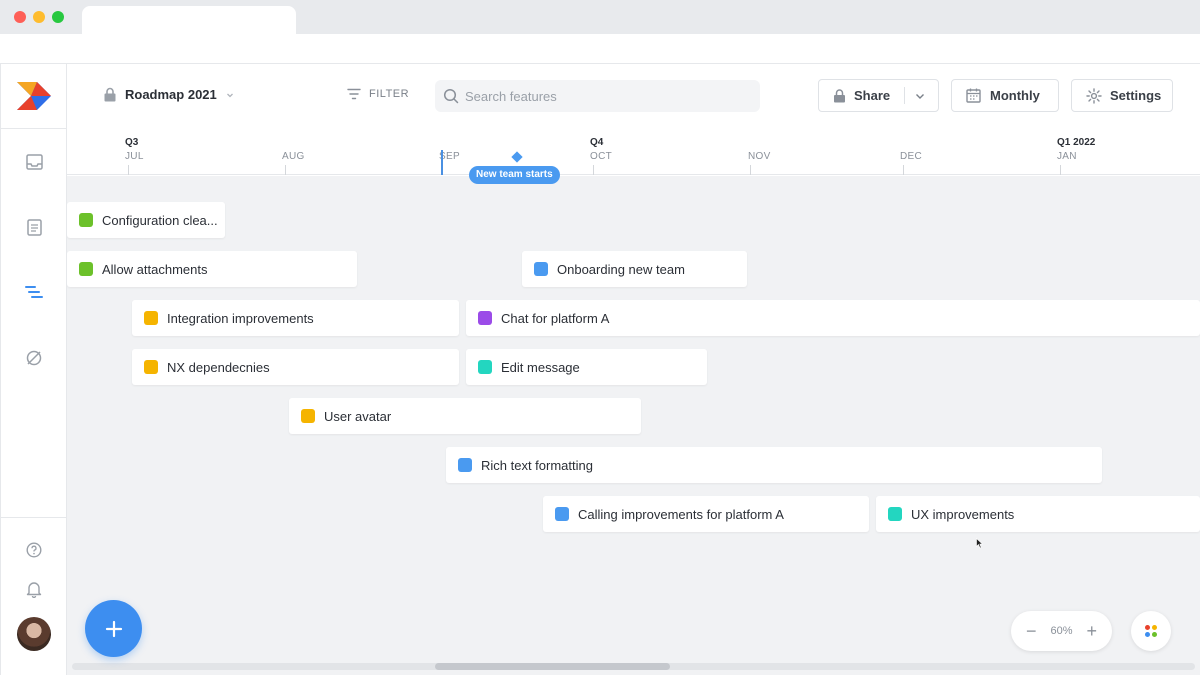  What do you see at coordinates (58, 17) in the screenshot?
I see `window-maximize-button` at bounding box center [58, 17].